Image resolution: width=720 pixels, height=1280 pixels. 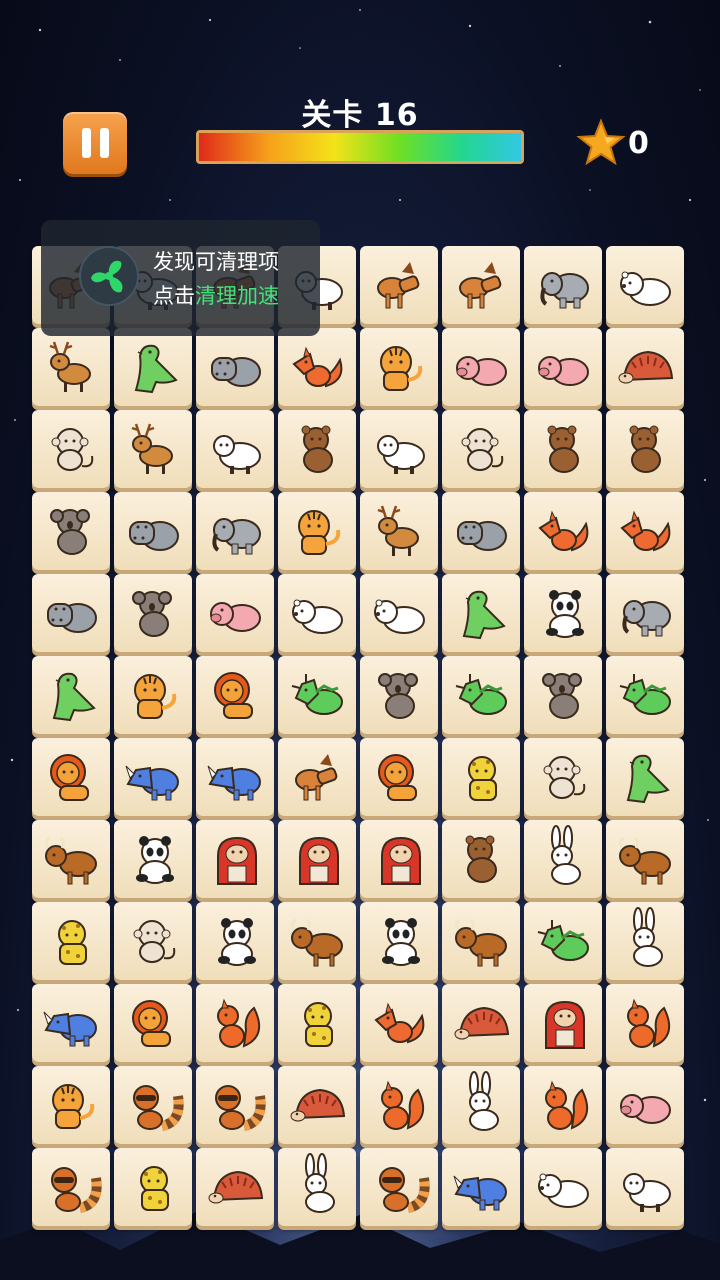 I want to click on gorilla-icon, so click(x=237, y=860).